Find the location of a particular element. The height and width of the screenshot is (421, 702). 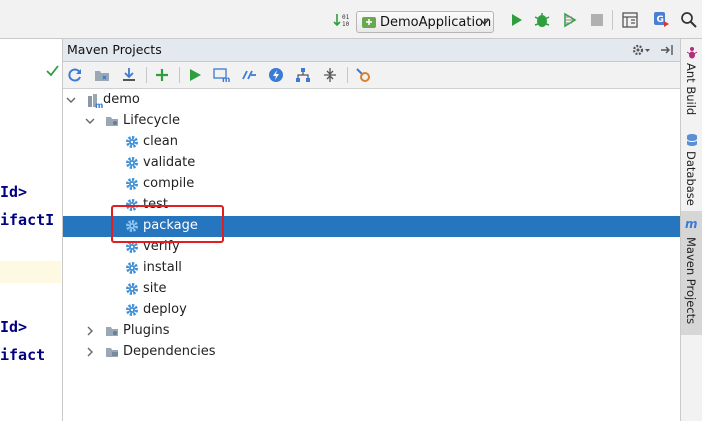

stop-icon is located at coordinates (597, 20).